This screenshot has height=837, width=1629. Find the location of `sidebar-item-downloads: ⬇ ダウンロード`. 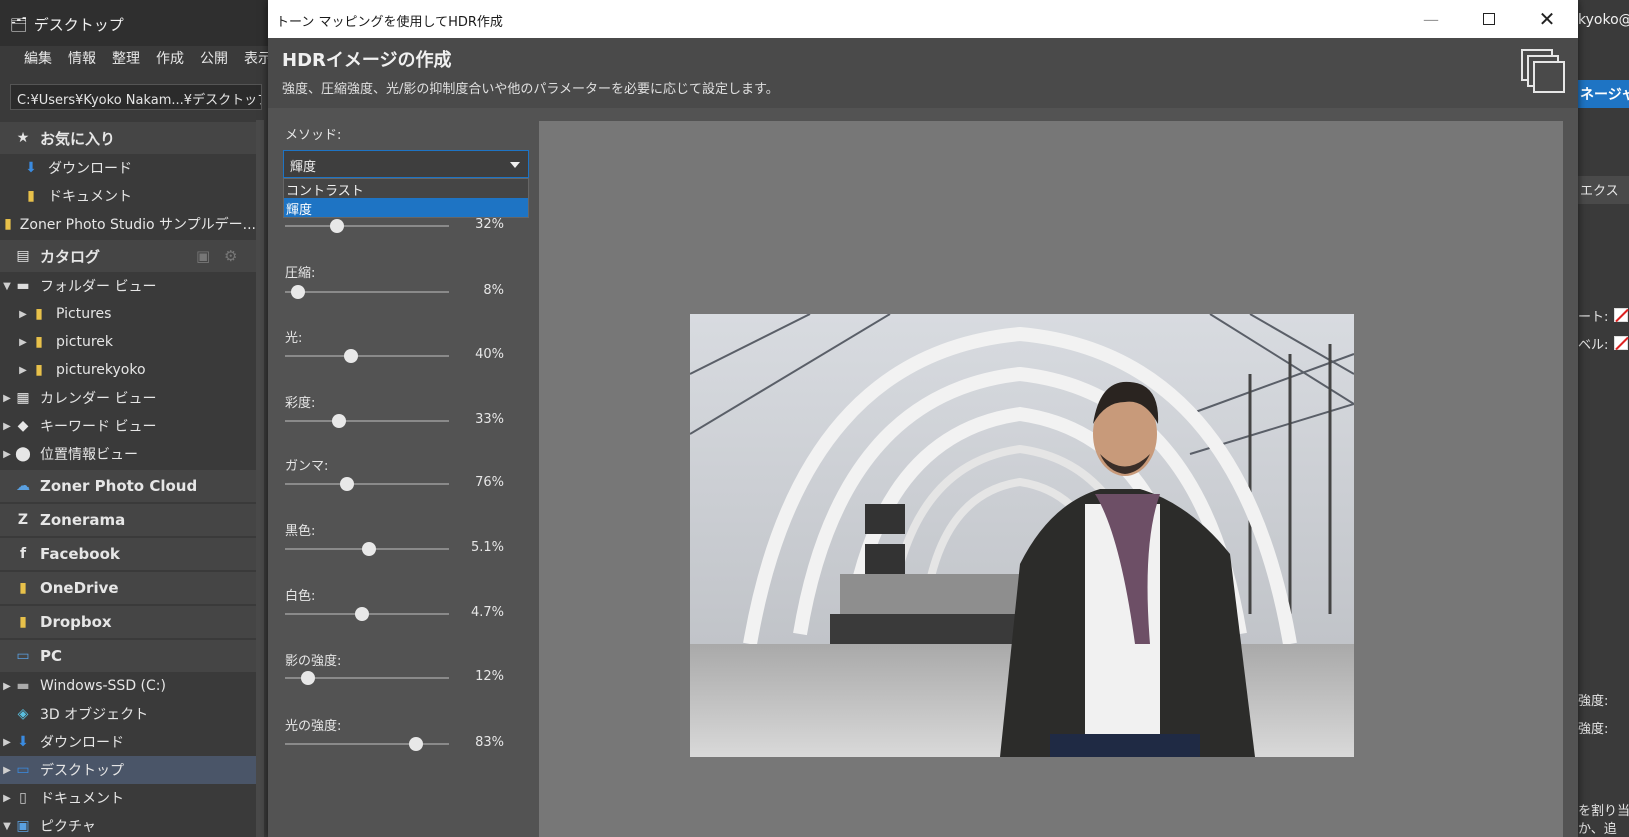

sidebar-item-downloads: ⬇ ダウンロード is located at coordinates (128, 168).